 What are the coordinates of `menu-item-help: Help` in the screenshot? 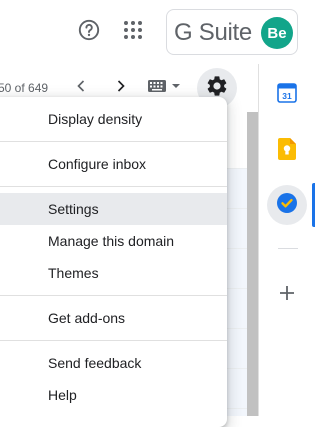 It's located at (113, 395).